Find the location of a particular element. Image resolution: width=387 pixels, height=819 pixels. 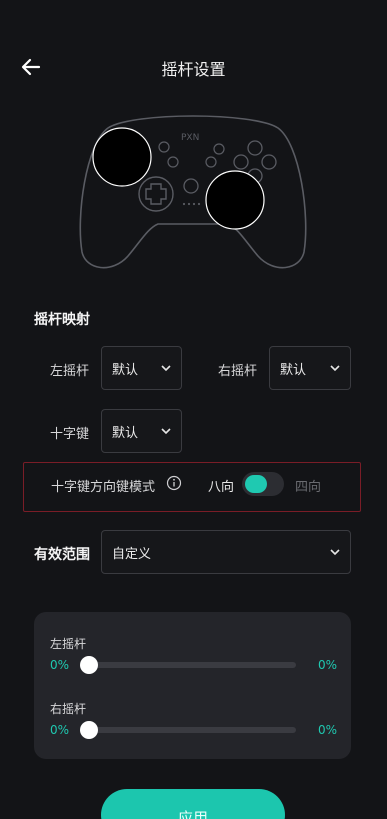

apply-button: 应用 is located at coordinates (193, 804).